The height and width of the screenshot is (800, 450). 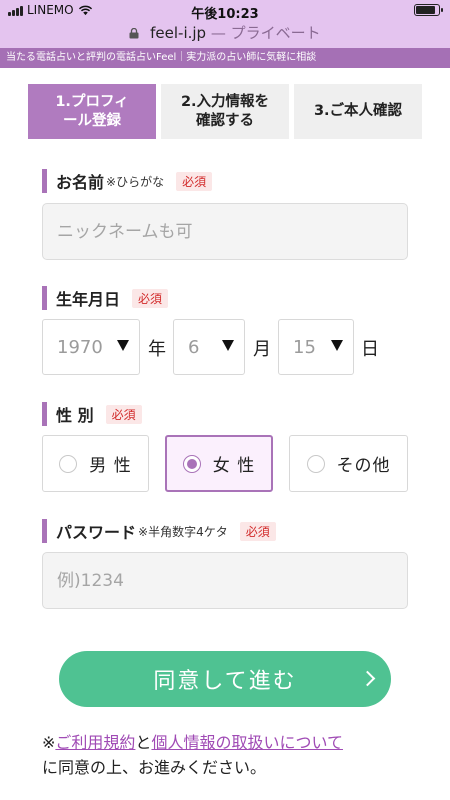 I want to click on terms-of-use-link: ご利用規約, so click(x=95, y=742).